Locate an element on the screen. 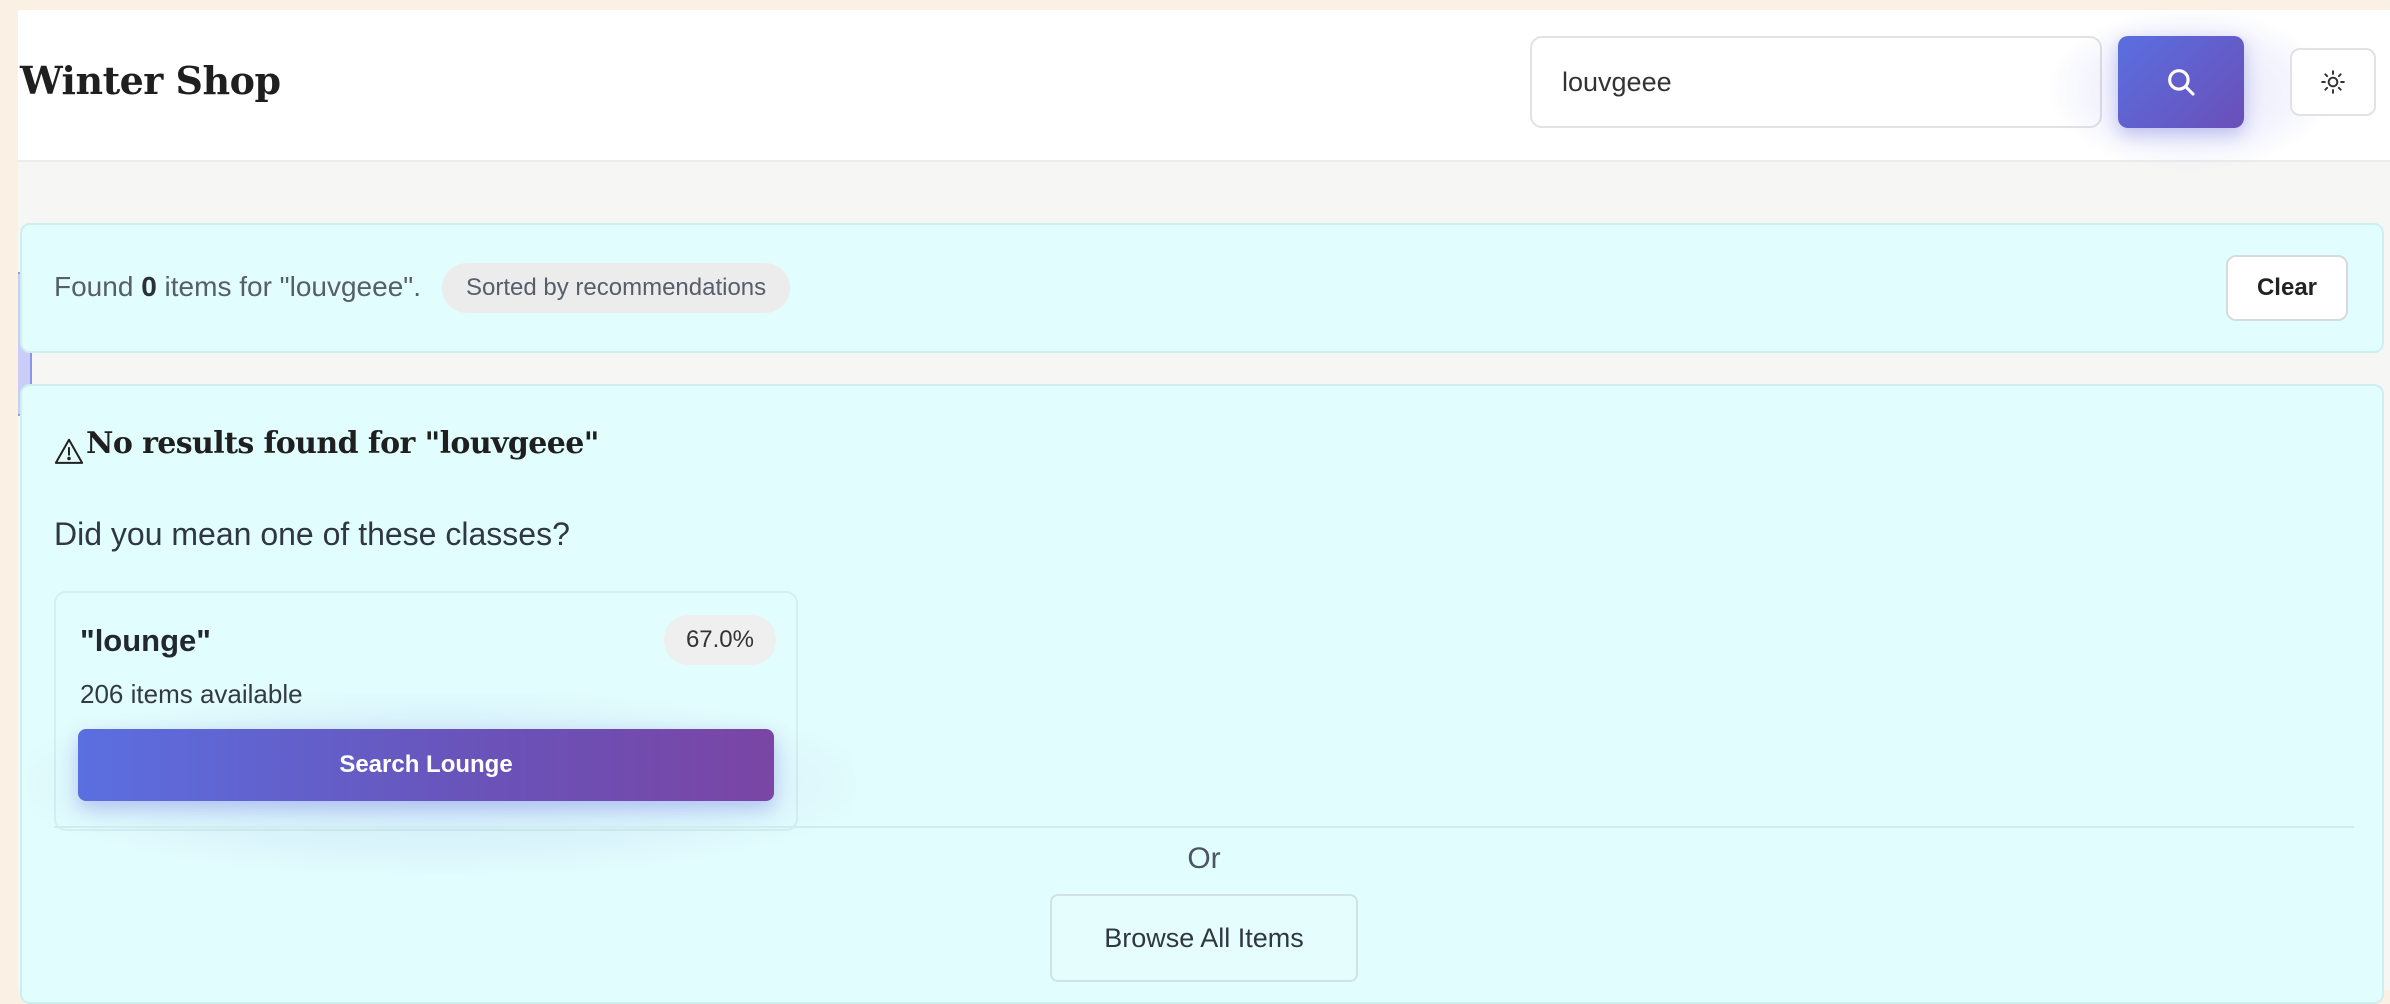 This screenshot has width=2390, height=1004. sort-badge: Sorted by recommendations is located at coordinates (616, 288).